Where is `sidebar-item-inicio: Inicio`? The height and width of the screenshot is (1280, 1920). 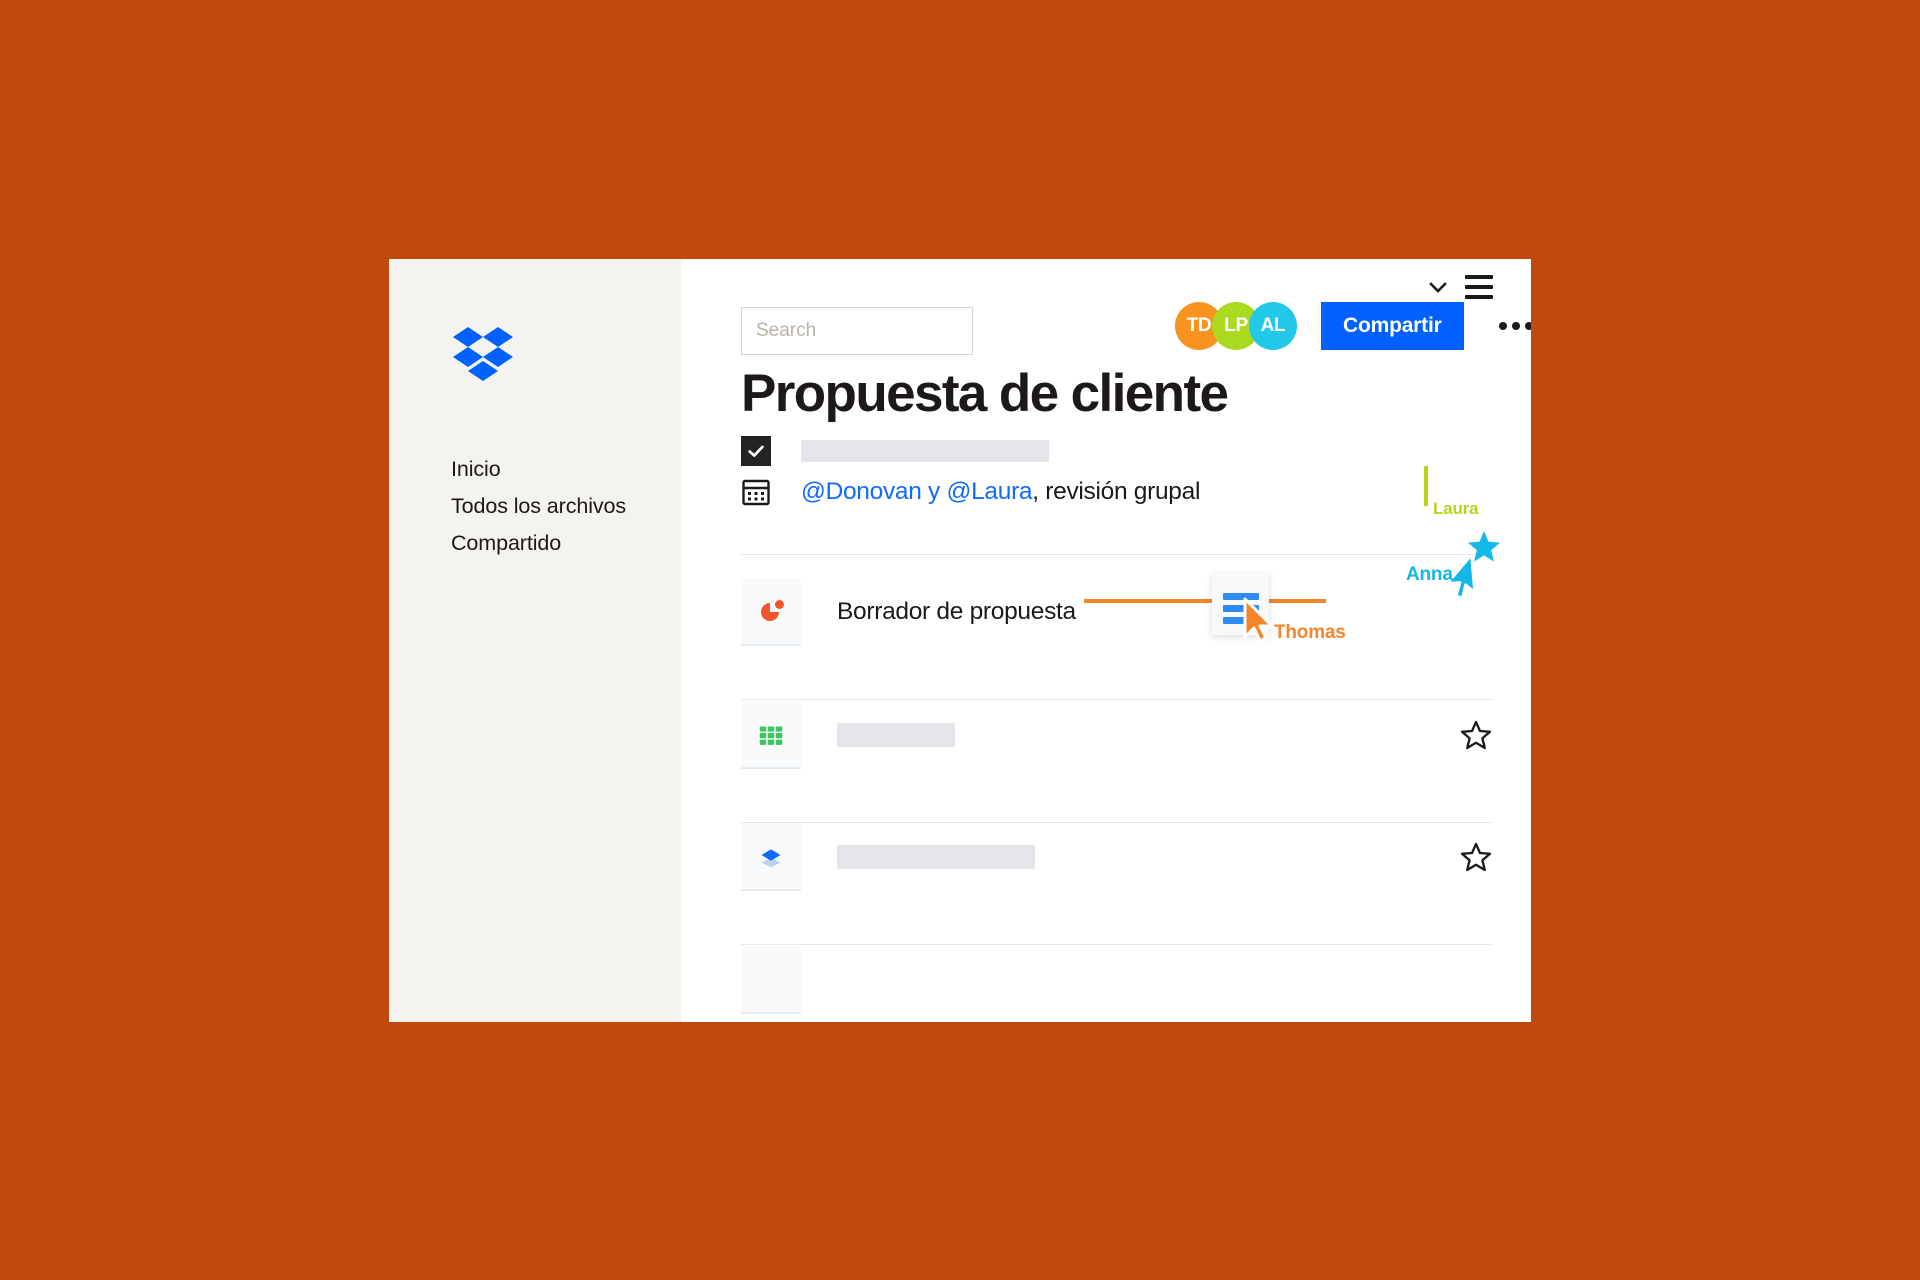 sidebar-item-inicio: Inicio is located at coordinates (561, 469).